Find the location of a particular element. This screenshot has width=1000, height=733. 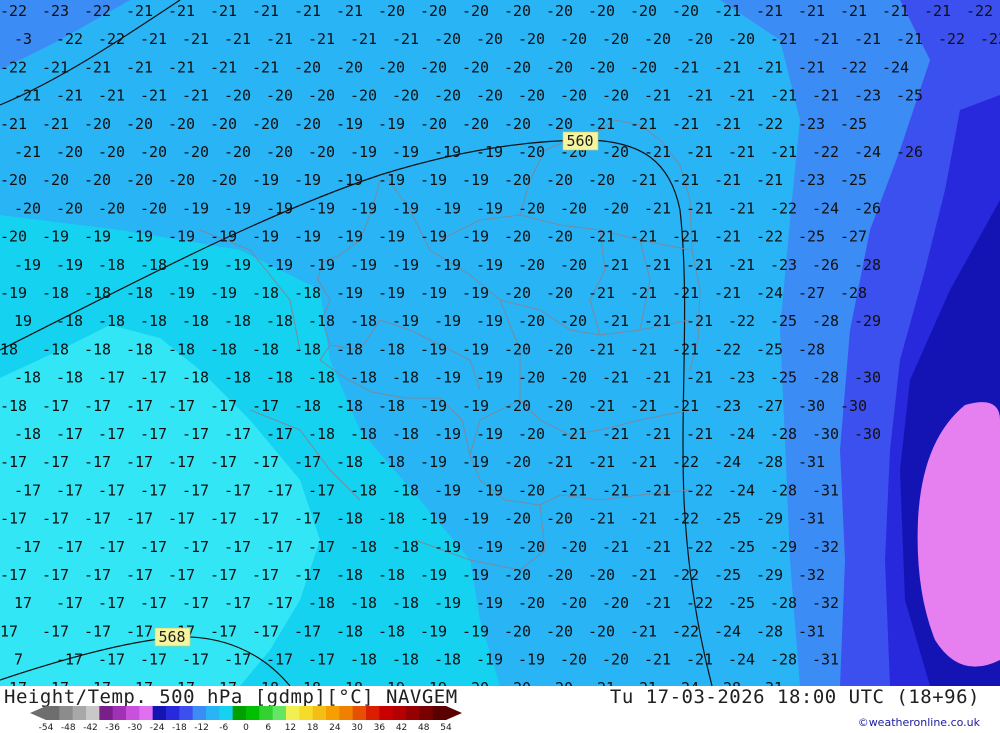

scale-label: -36 is located at coordinates (113, 728).